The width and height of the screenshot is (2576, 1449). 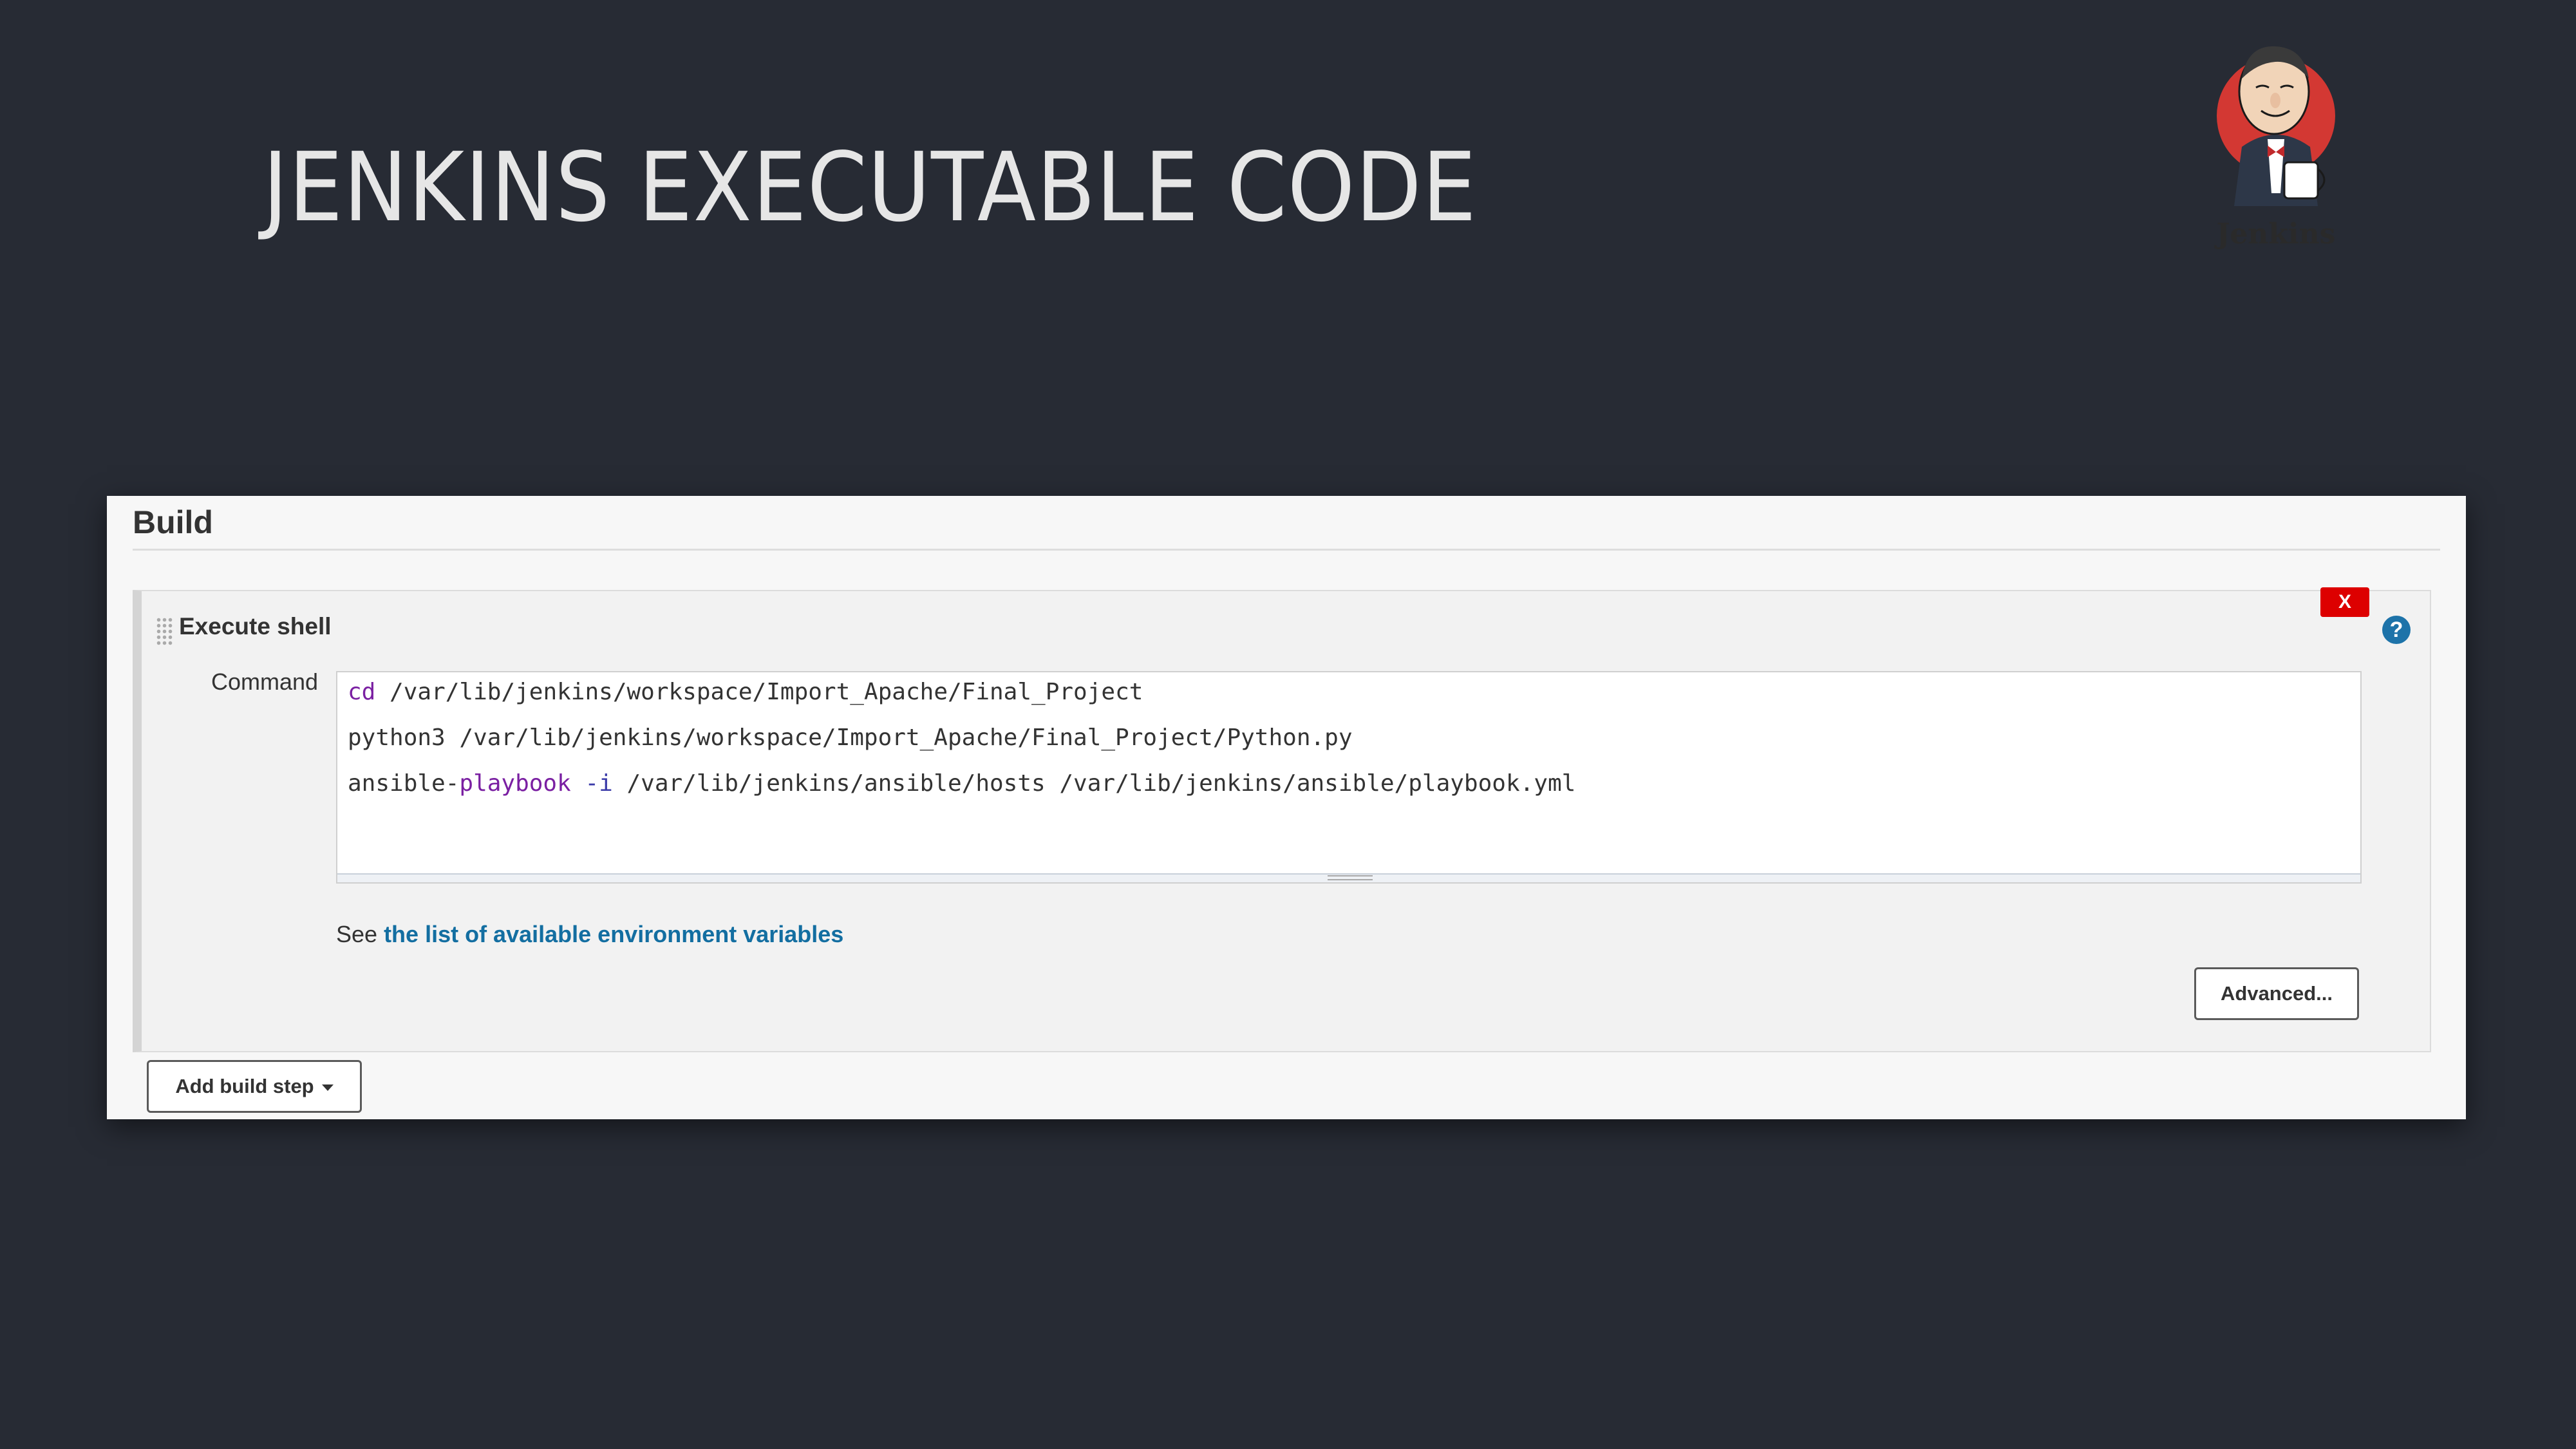 What do you see at coordinates (2276, 126) in the screenshot?
I see `jenkins-butler-icon` at bounding box center [2276, 126].